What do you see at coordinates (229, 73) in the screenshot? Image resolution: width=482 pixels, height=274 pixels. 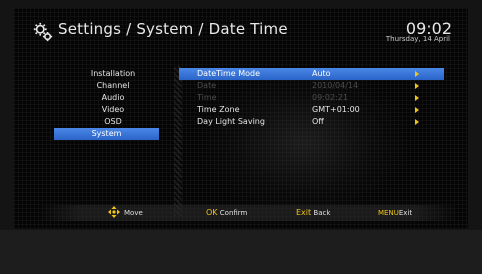 I see `setting-label: DateTime Mode` at bounding box center [229, 73].